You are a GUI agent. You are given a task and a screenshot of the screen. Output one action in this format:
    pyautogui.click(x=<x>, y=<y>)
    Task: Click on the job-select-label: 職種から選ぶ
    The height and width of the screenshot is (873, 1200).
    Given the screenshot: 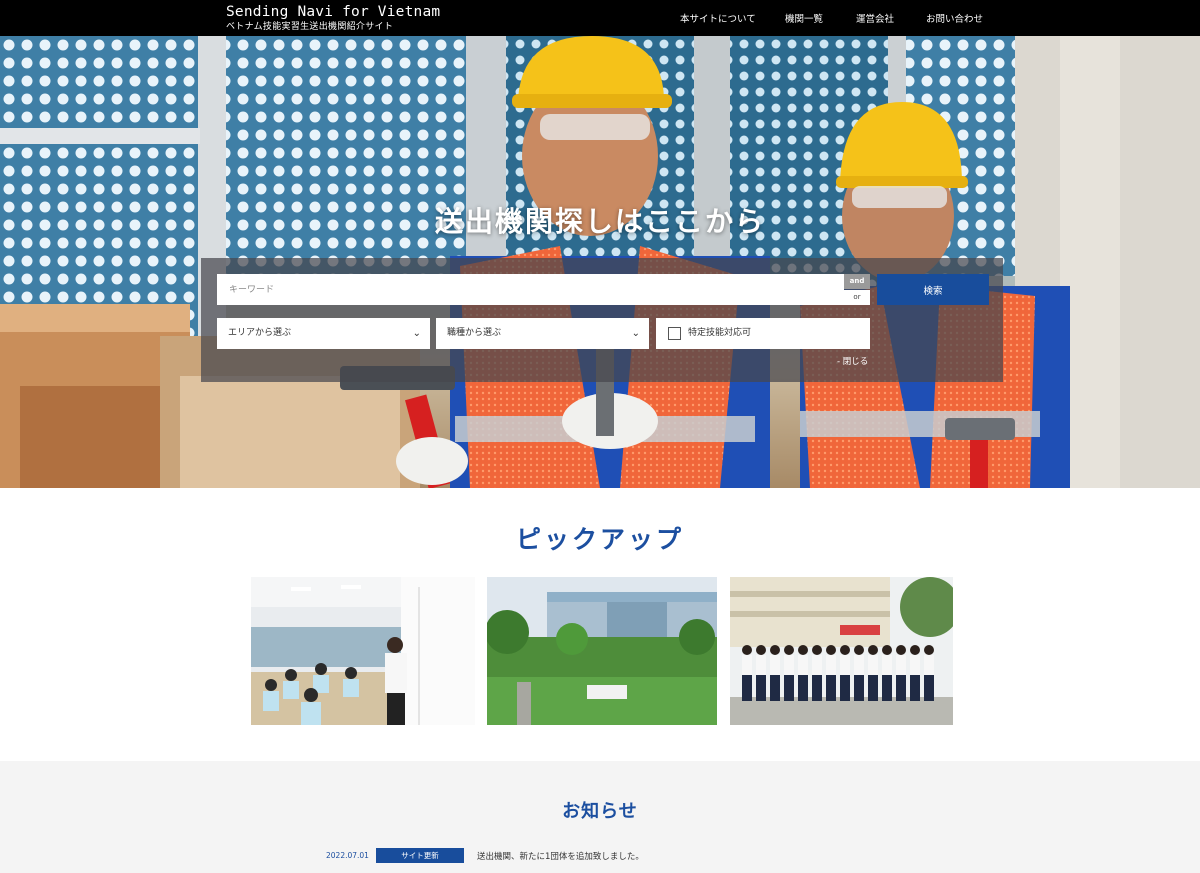 What is the action you would take?
    pyautogui.click(x=474, y=333)
    